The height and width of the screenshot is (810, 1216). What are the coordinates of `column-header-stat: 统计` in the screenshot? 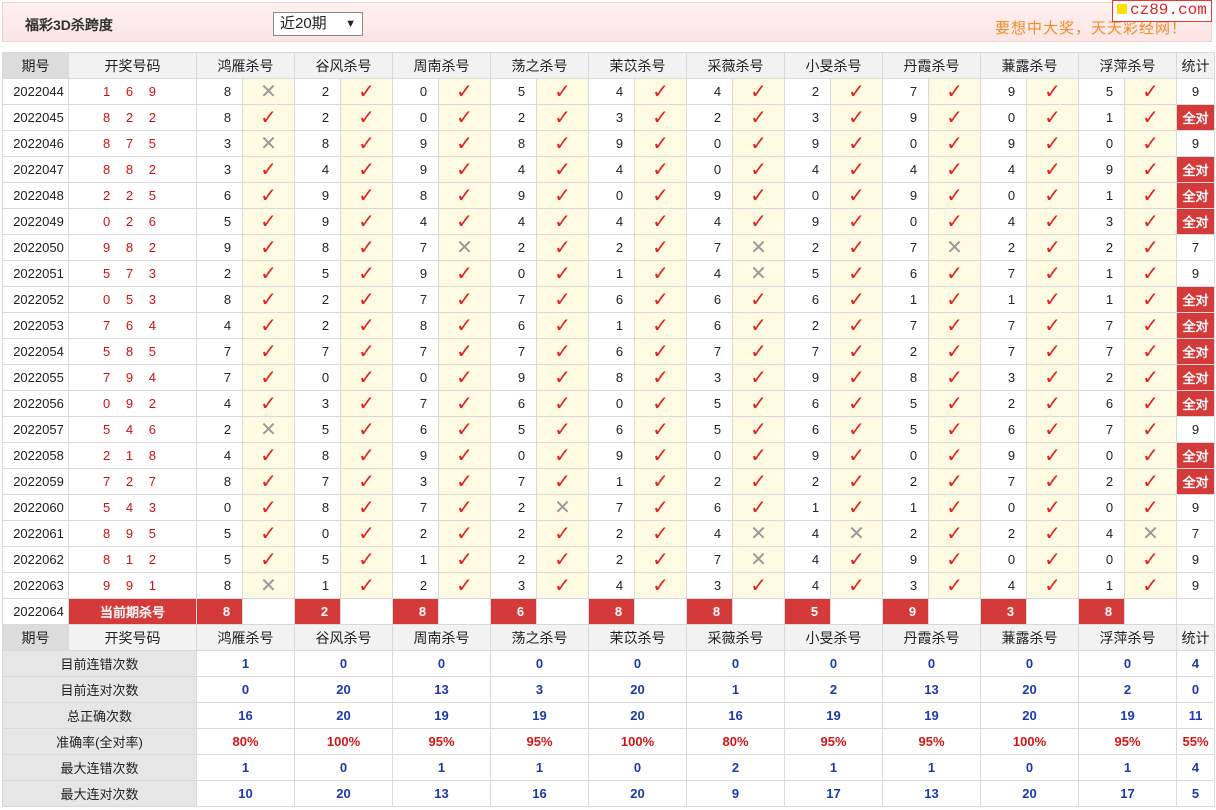 It's located at (1195, 65).